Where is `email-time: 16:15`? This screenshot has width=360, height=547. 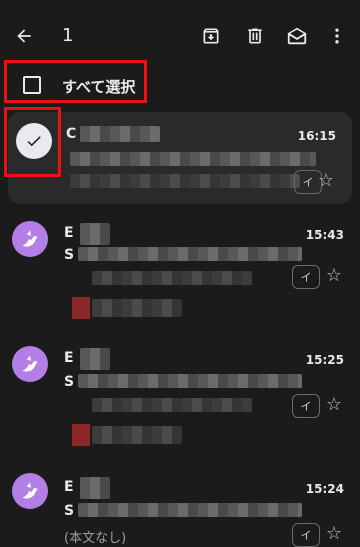 email-time: 16:15 is located at coordinates (316, 136).